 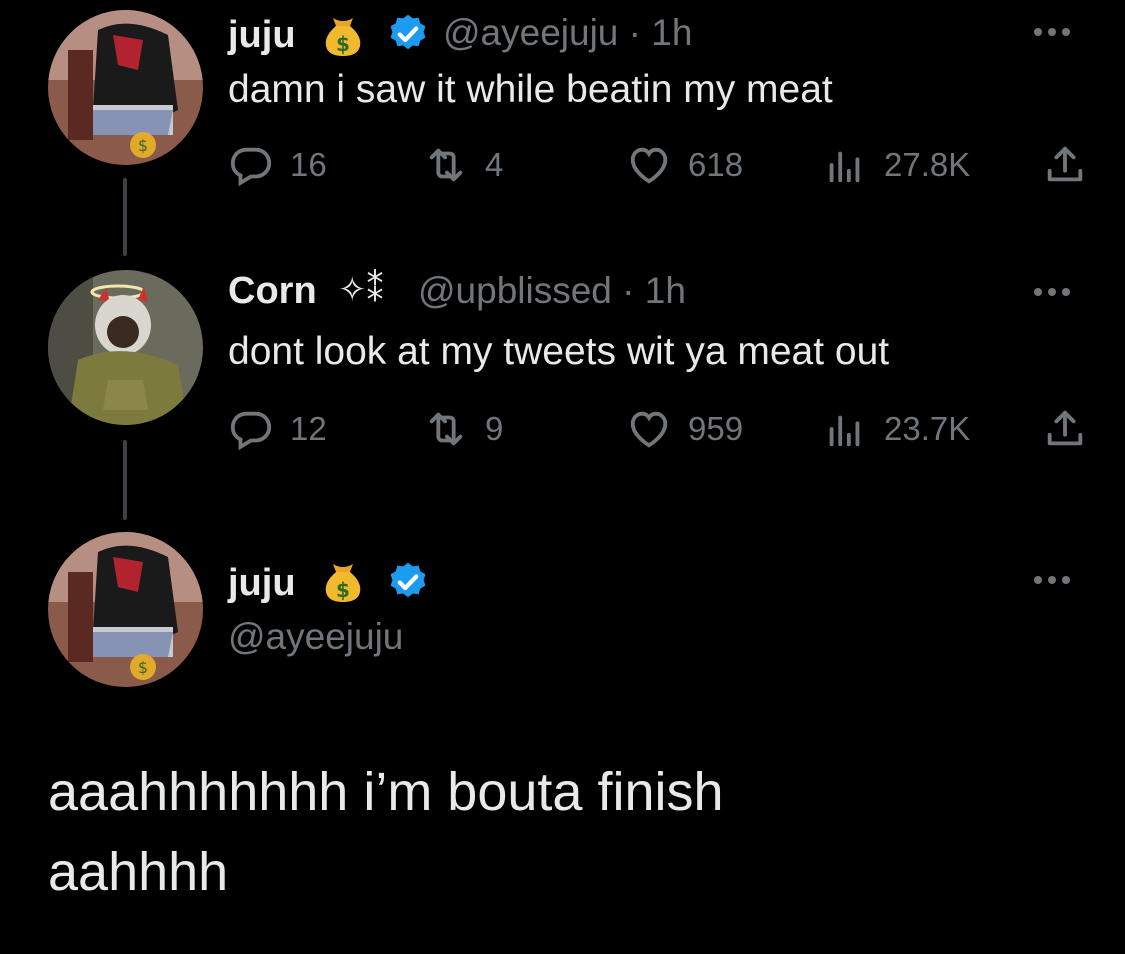 I want to click on like-count: 618, so click(x=716, y=164).